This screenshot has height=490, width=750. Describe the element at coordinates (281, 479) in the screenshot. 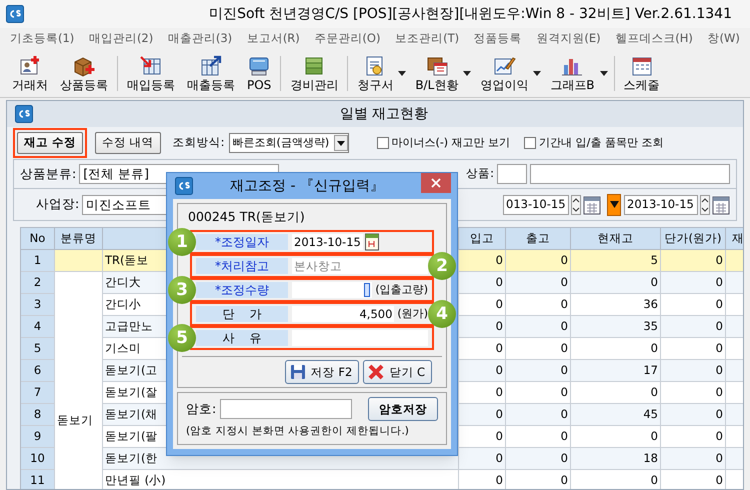

I see `table-cell: 만년필 (小)` at that location.